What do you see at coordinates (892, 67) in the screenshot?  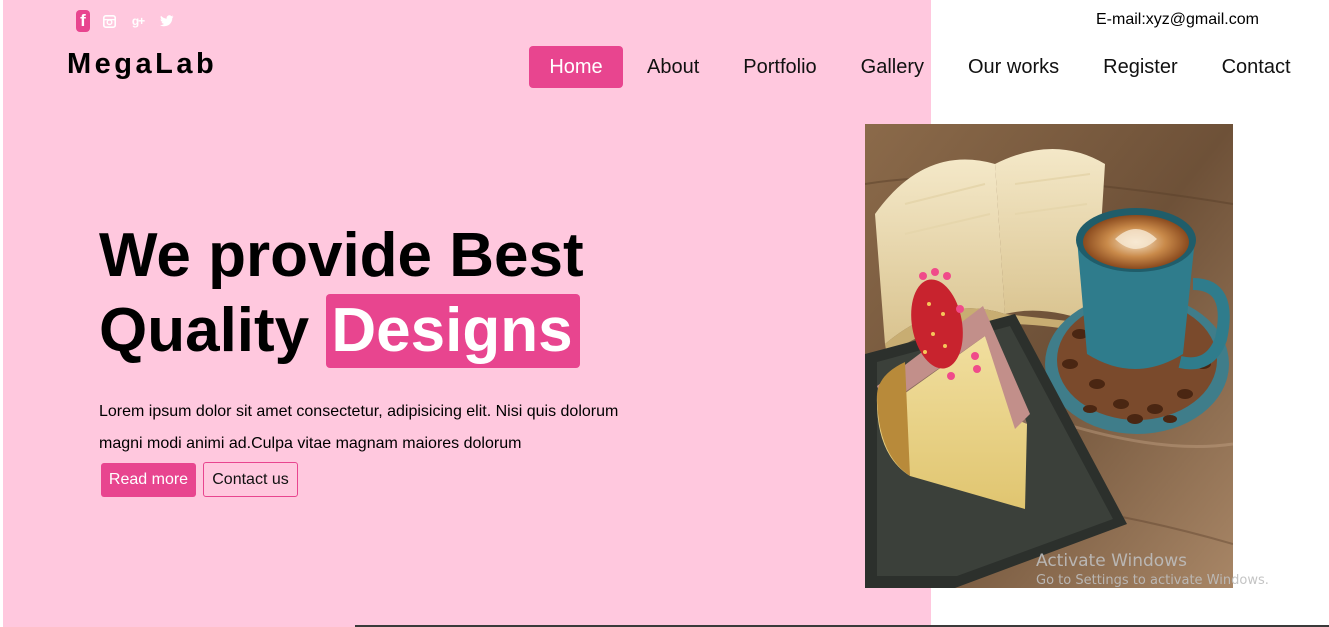 I see `nav-gallery: Gallery` at bounding box center [892, 67].